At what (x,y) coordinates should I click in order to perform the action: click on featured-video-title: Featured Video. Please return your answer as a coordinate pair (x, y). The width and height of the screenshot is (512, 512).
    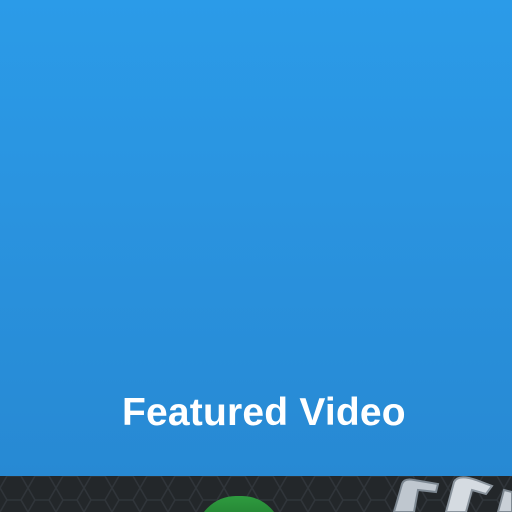
    Looking at the image, I should click on (264, 412).